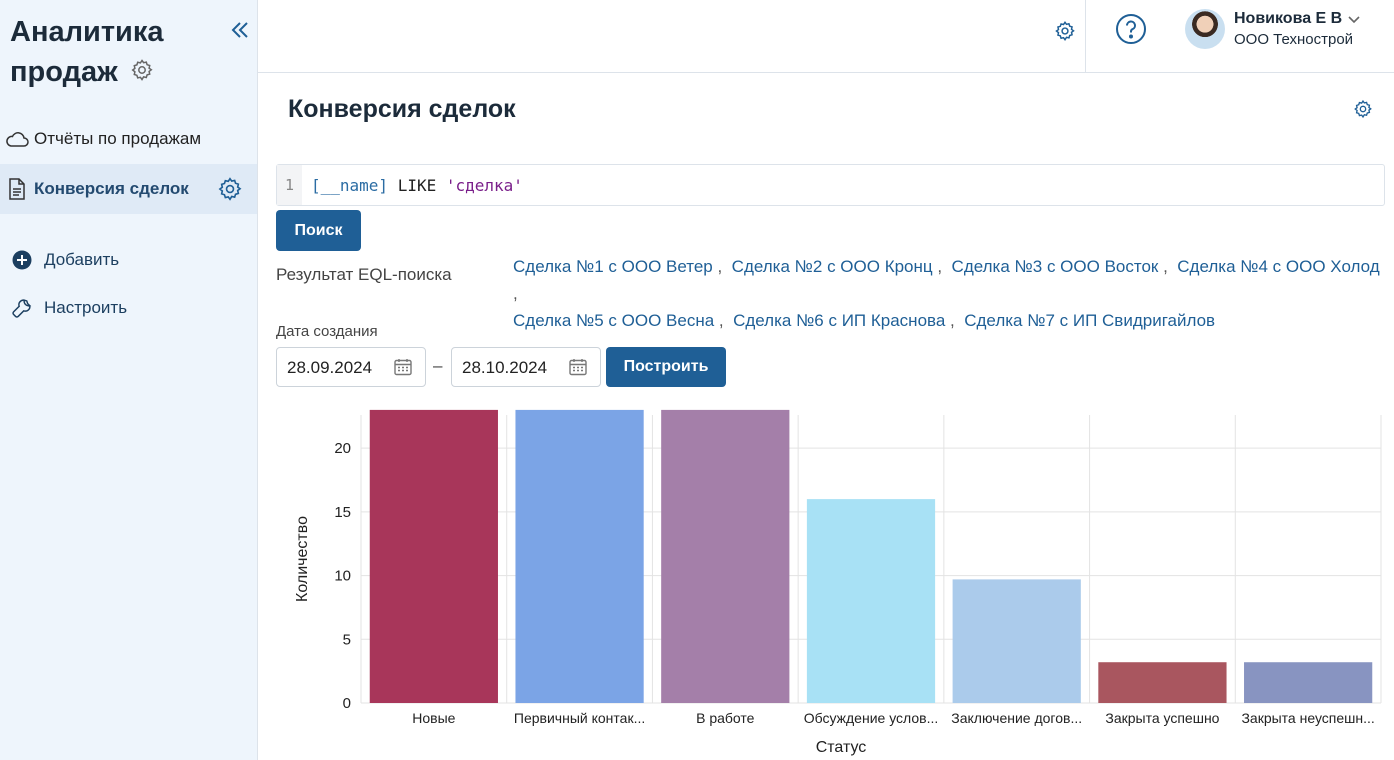 This screenshot has width=1394, height=760. I want to click on date-range-dash: –, so click(438, 365).